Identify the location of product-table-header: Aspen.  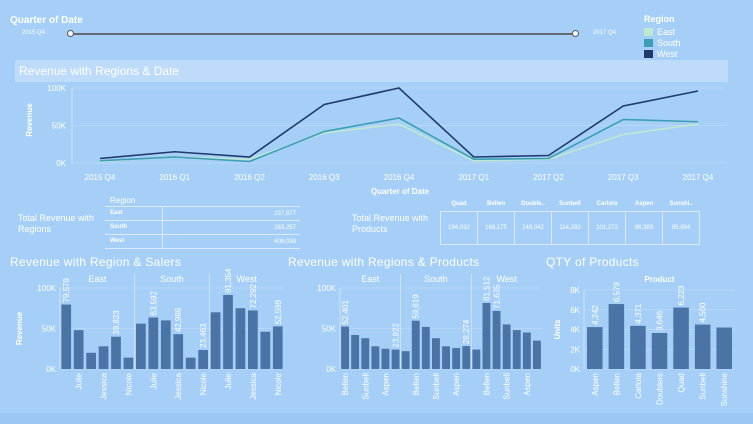
(644, 204).